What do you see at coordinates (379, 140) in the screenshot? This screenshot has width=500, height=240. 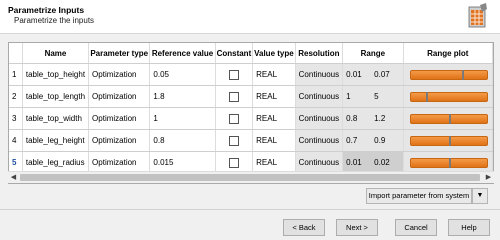 I see `range-max: 0.9` at bounding box center [379, 140].